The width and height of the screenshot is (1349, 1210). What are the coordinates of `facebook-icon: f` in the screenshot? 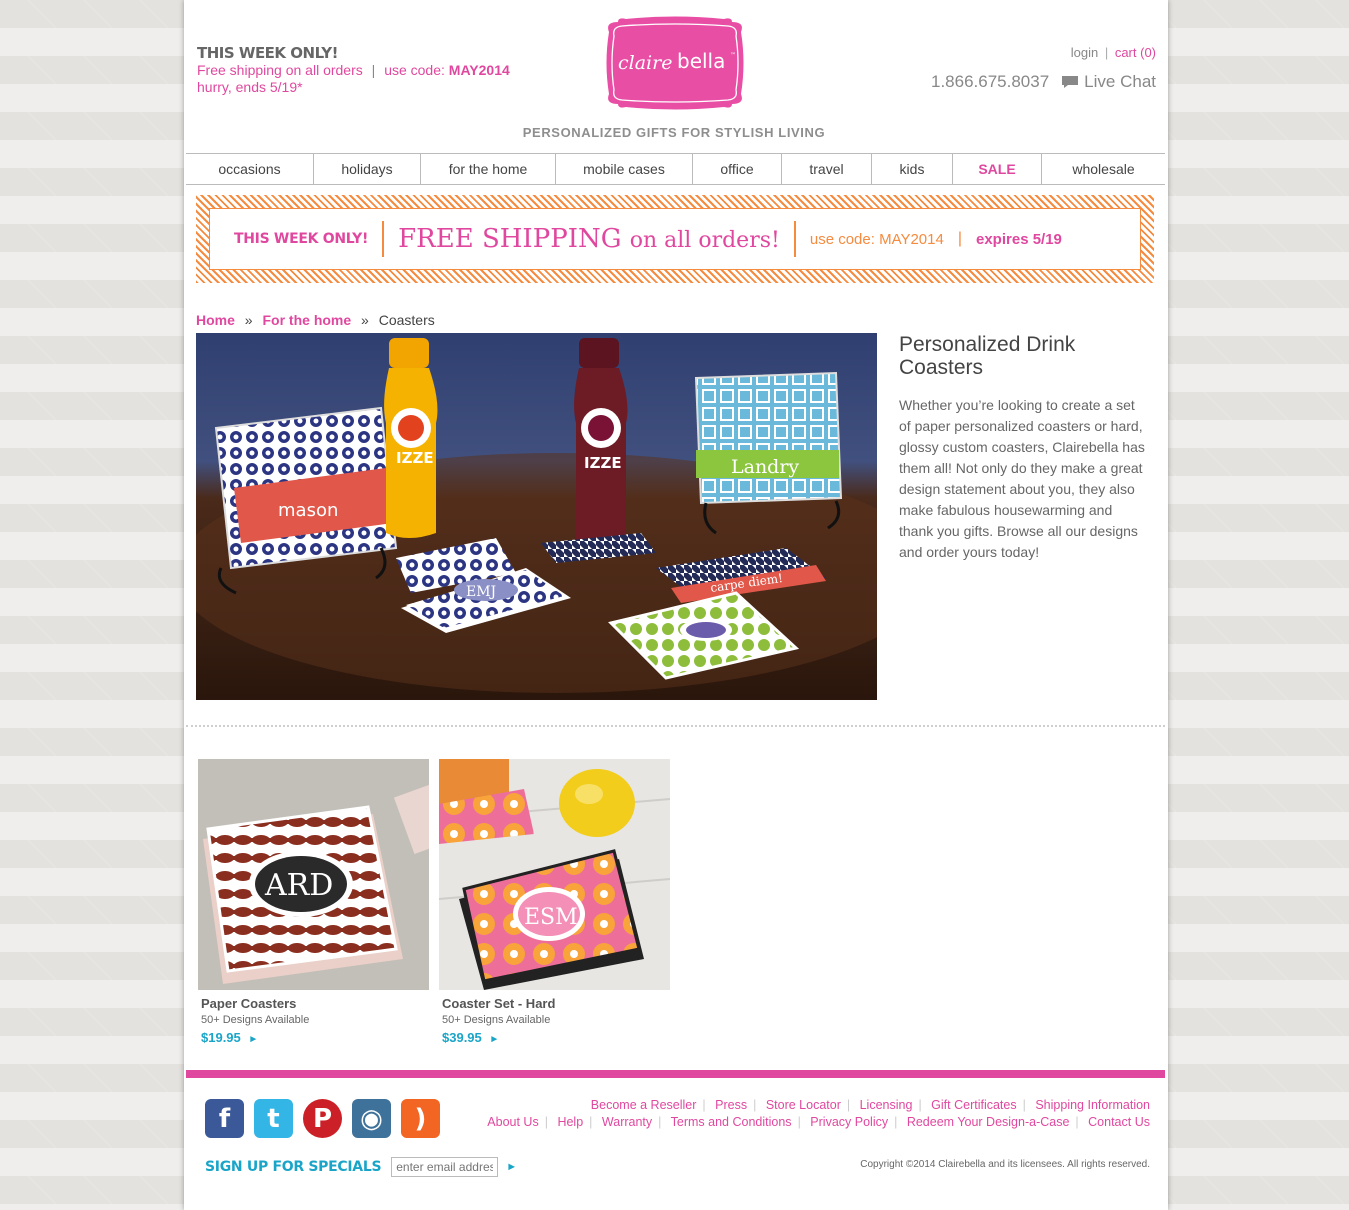 It's located at (224, 1118).